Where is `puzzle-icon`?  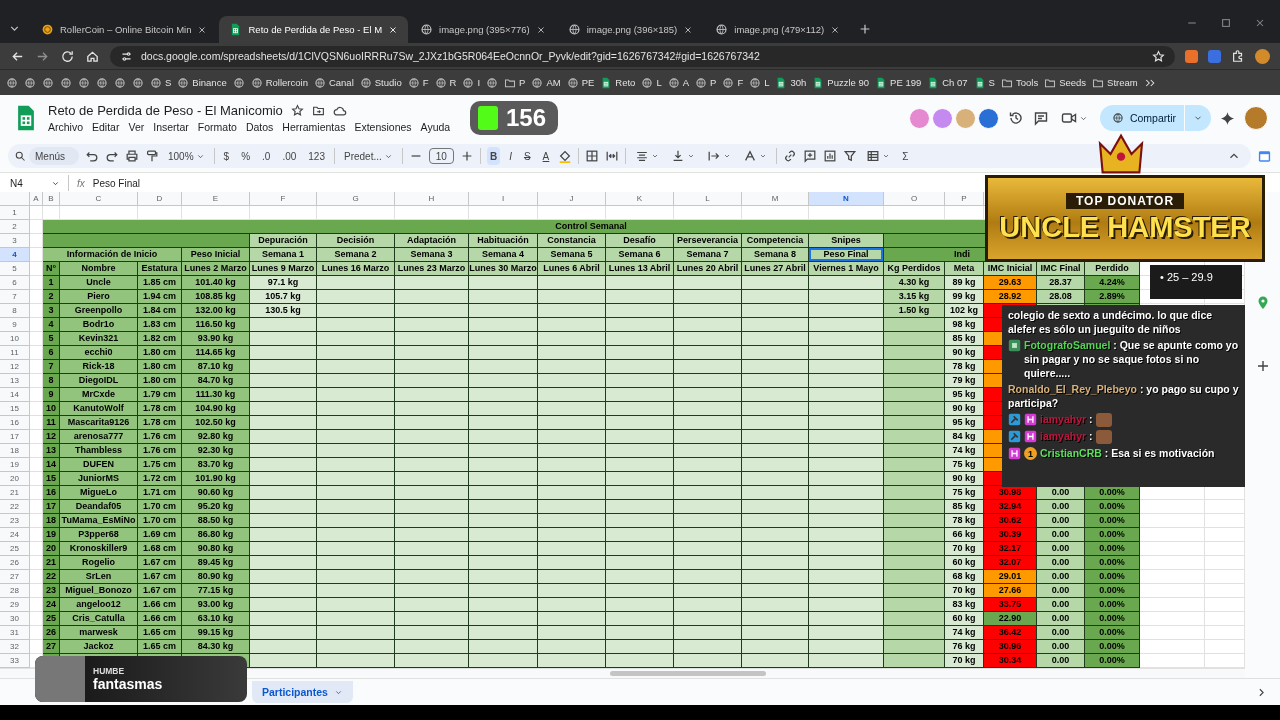 puzzle-icon is located at coordinates (1238, 56).